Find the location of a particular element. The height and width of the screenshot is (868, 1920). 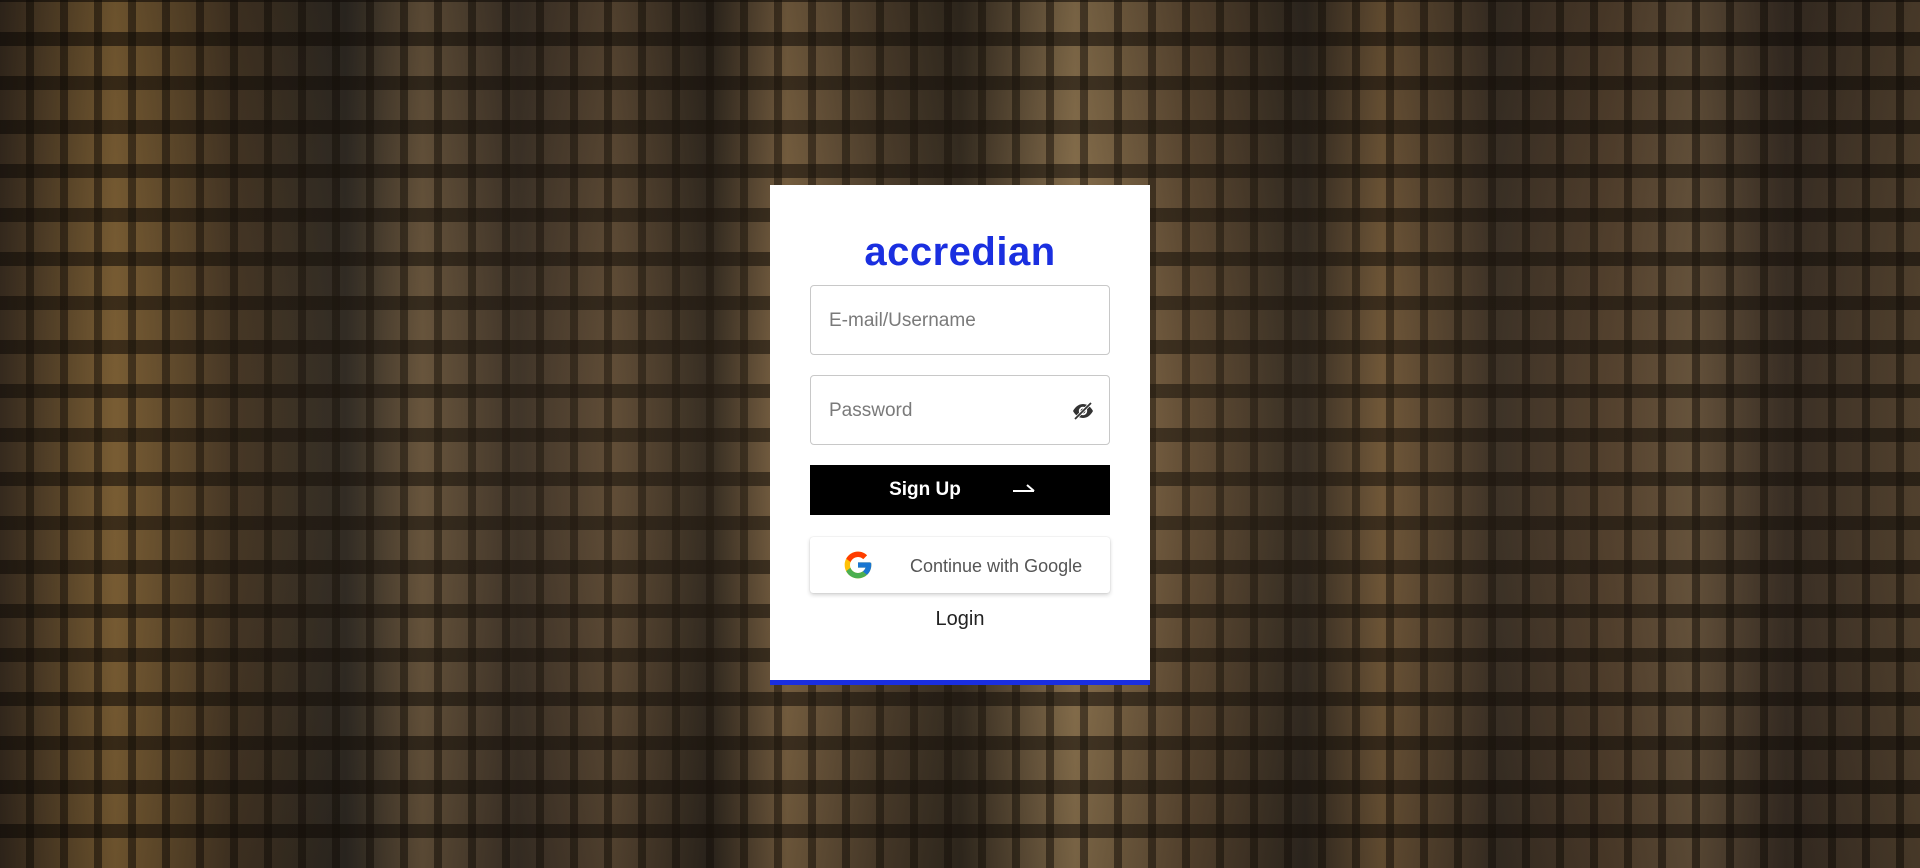

google-icon is located at coordinates (858, 565).